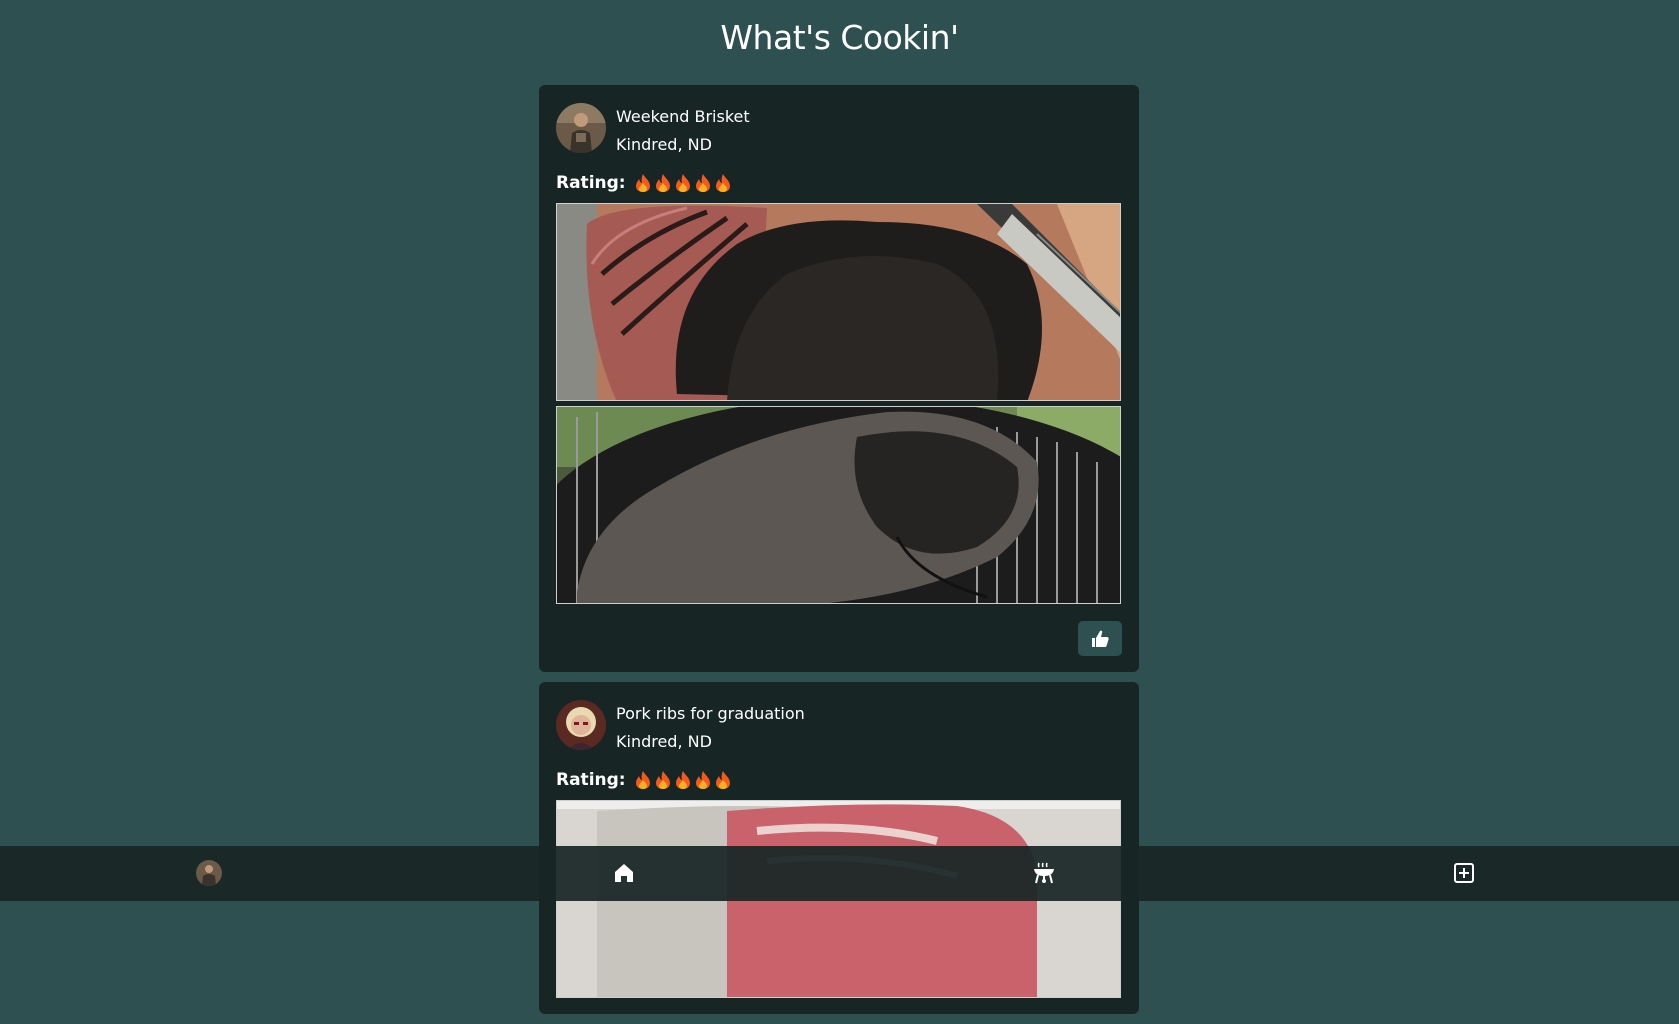  I want to click on nav-home, so click(624, 873).